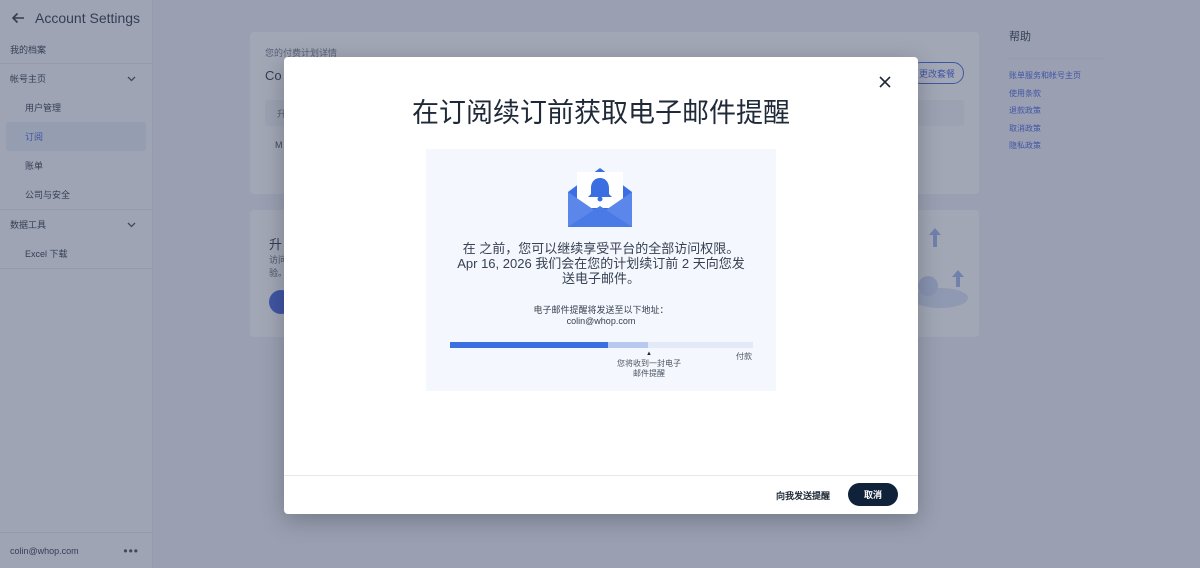 This screenshot has width=1200, height=568. Describe the element at coordinates (649, 373) in the screenshot. I see `timeline-label-line: 邮件提醒` at that location.